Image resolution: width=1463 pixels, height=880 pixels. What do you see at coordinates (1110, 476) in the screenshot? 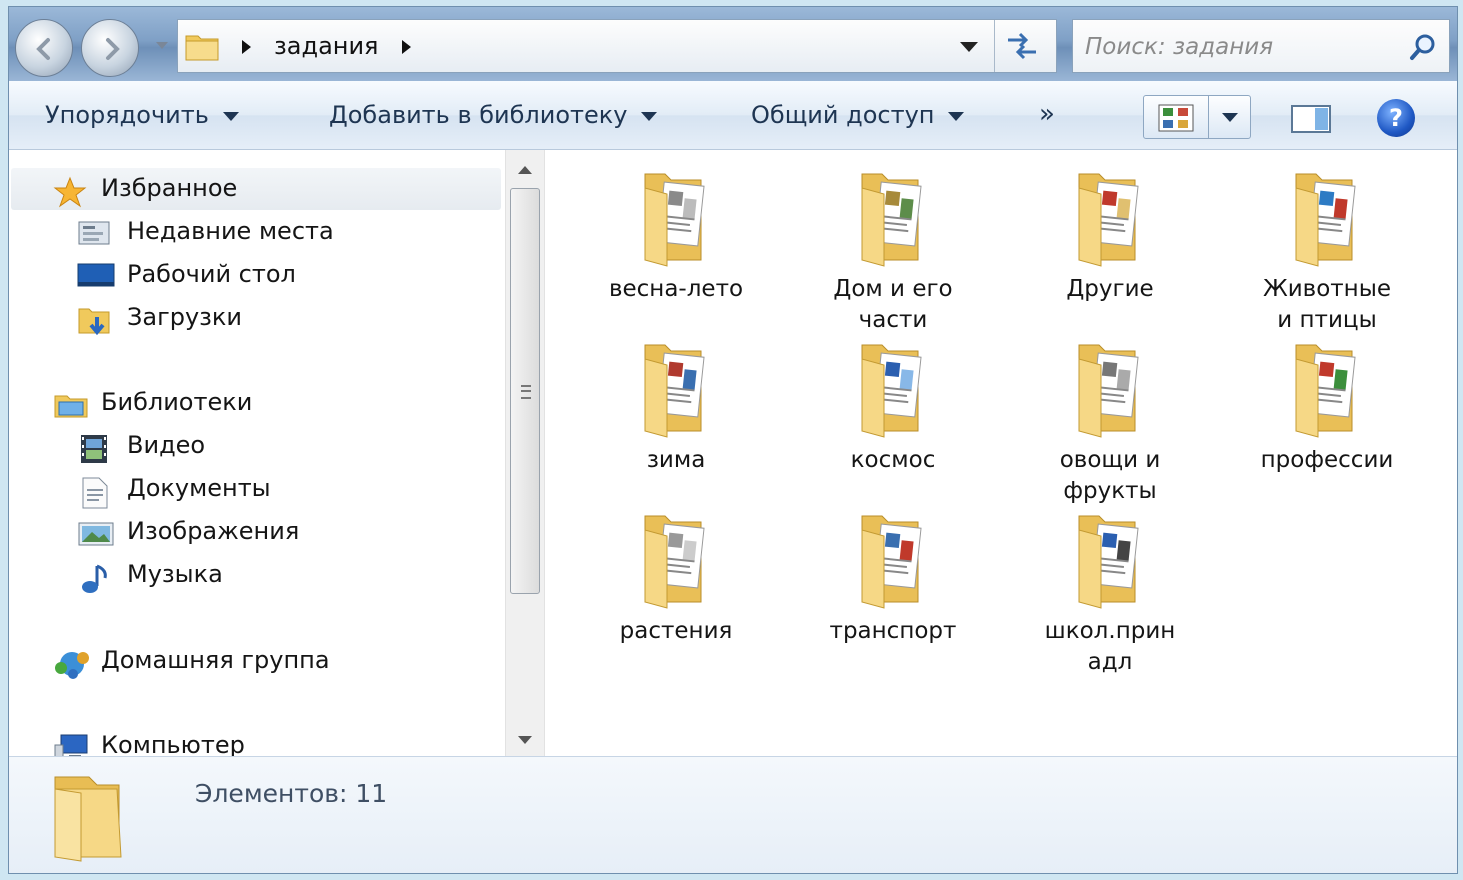
I see `folder-name: овощи и фрукты` at bounding box center [1110, 476].